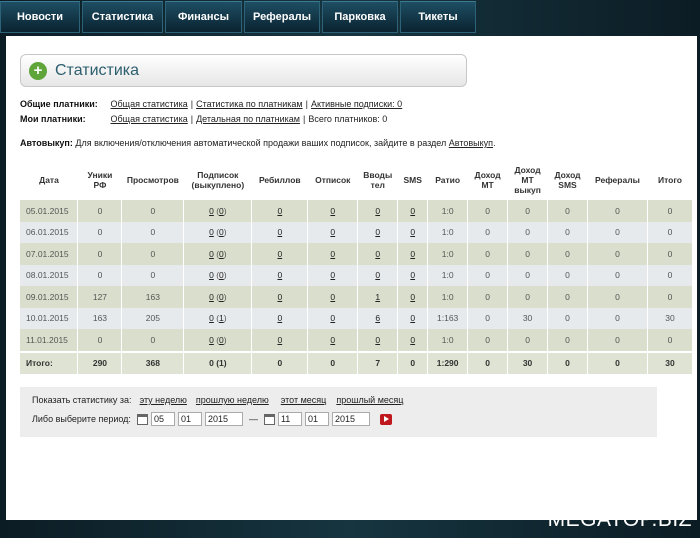 Image resolution: width=700 pixels, height=538 pixels. Describe the element at coordinates (53, 119) in the screenshot. I see `my-payers-label: Мои платники:` at that location.